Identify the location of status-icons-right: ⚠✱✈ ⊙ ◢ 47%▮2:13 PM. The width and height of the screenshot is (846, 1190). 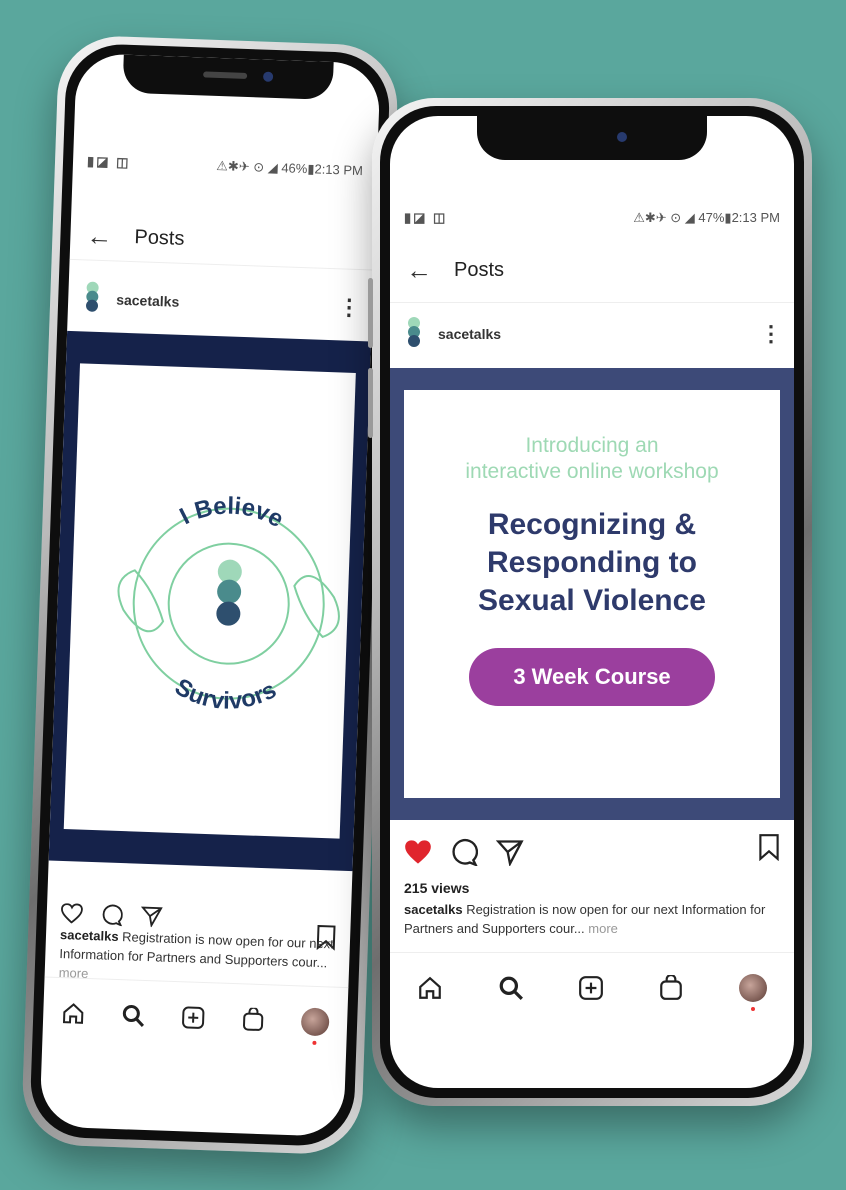
(706, 217).